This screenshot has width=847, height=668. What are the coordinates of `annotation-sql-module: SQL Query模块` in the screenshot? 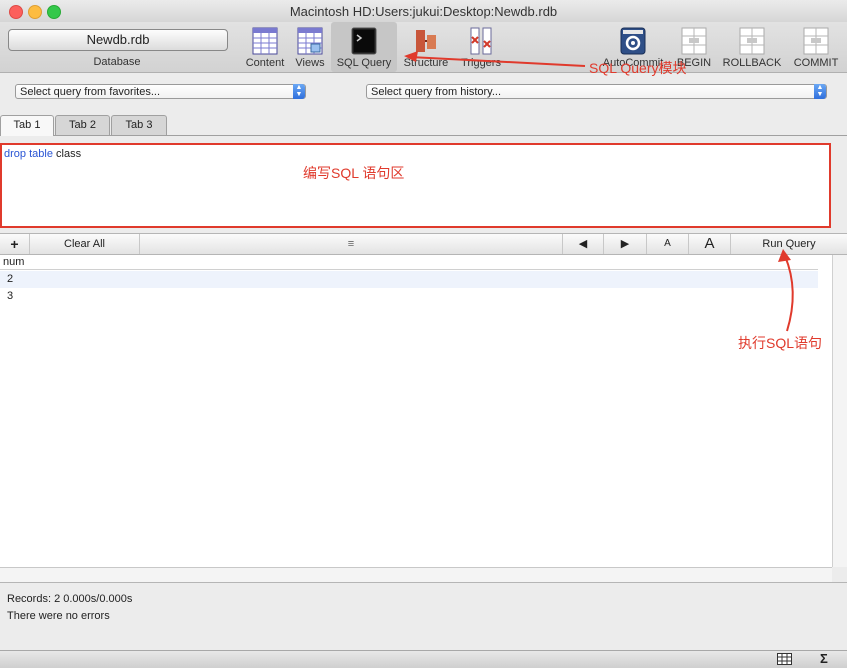 It's located at (638, 68).